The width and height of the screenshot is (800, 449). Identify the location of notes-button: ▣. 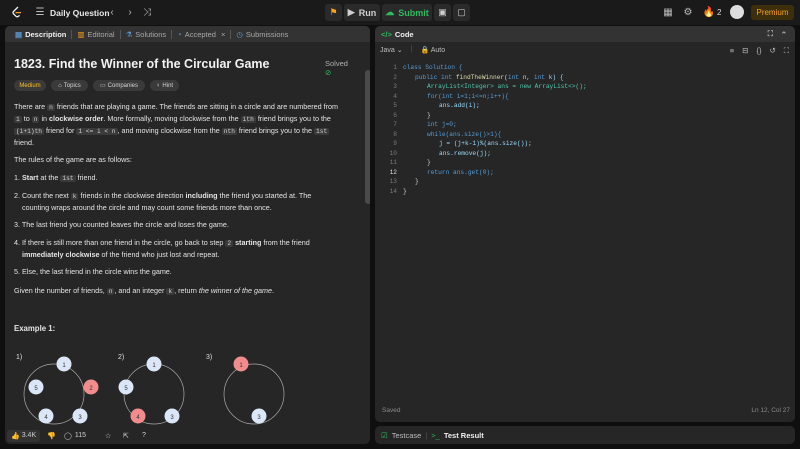
(442, 12).